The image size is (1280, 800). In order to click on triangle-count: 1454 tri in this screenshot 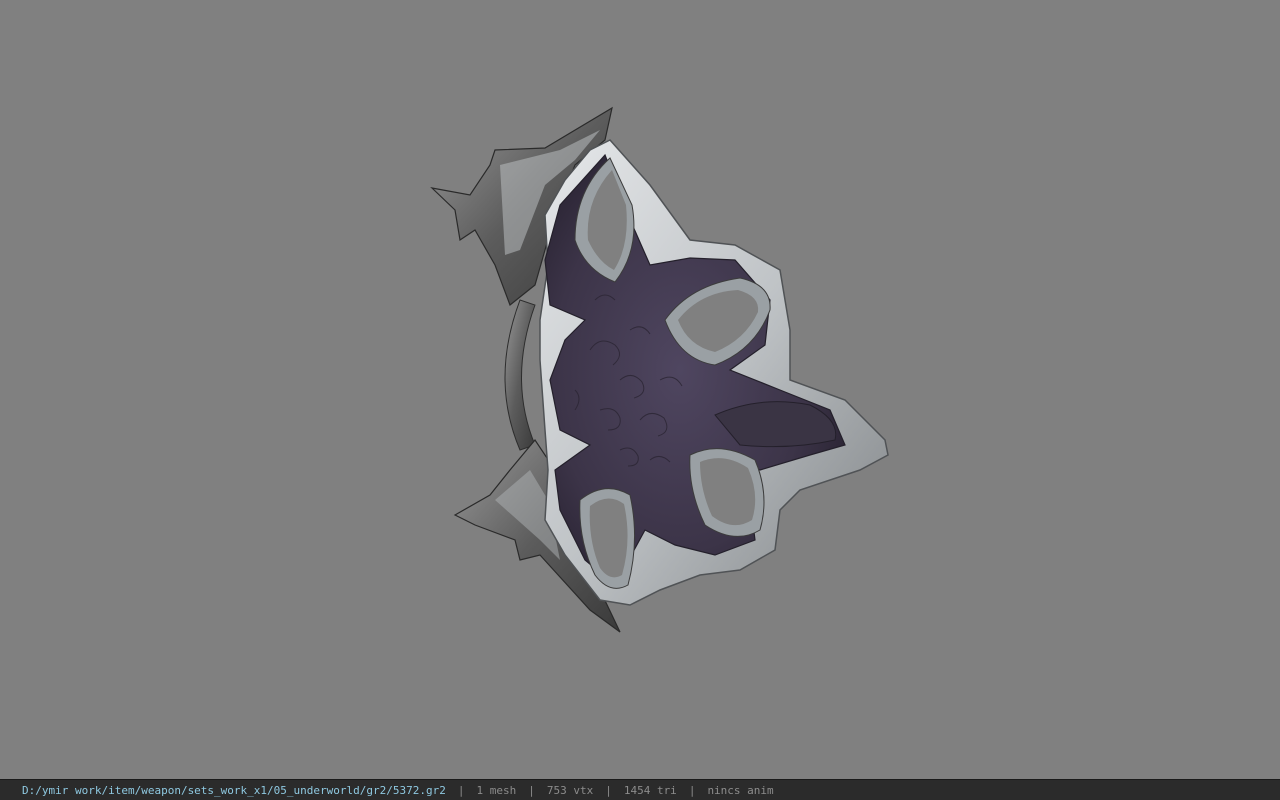, I will do `click(650, 790)`.